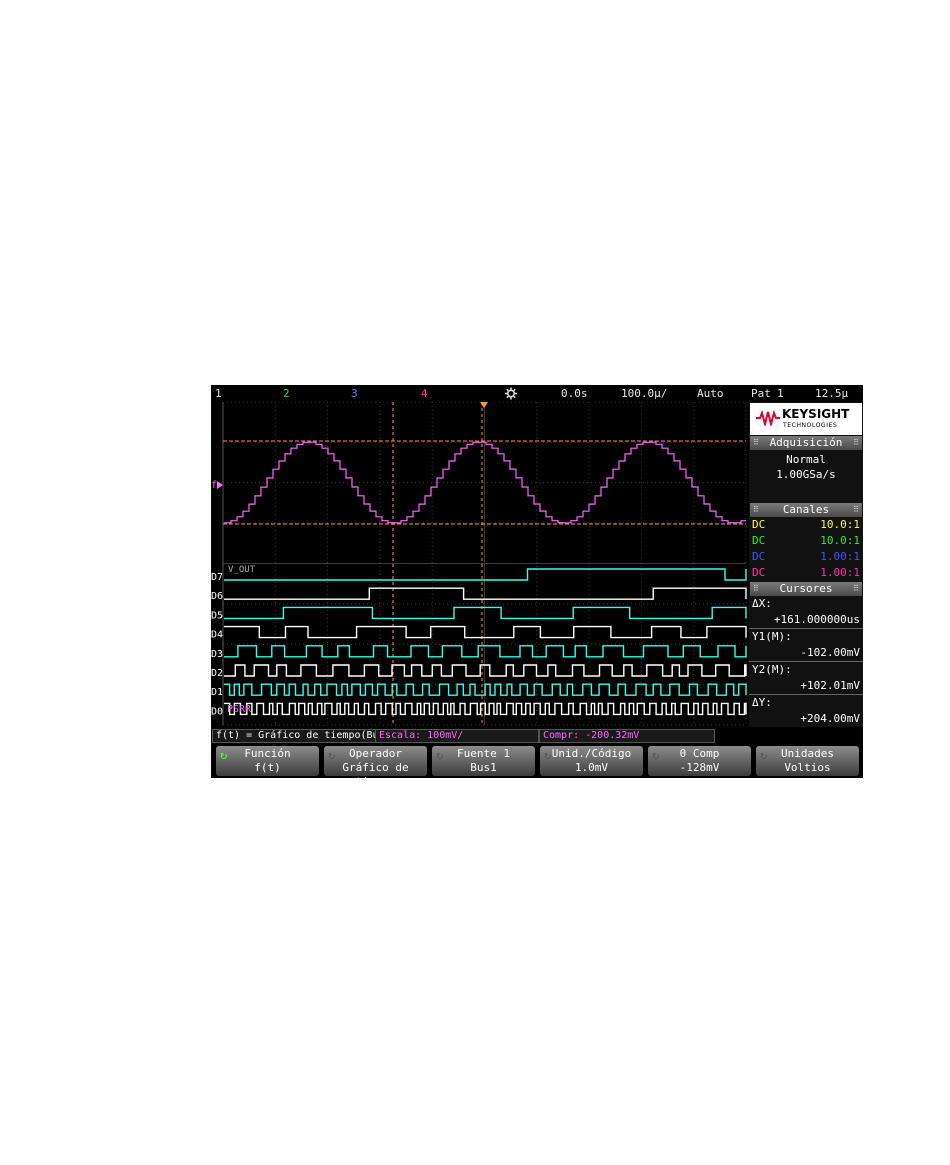 The image size is (950, 1165). What do you see at coordinates (217, 635) in the screenshot?
I see `digital-channel-label: D4` at bounding box center [217, 635].